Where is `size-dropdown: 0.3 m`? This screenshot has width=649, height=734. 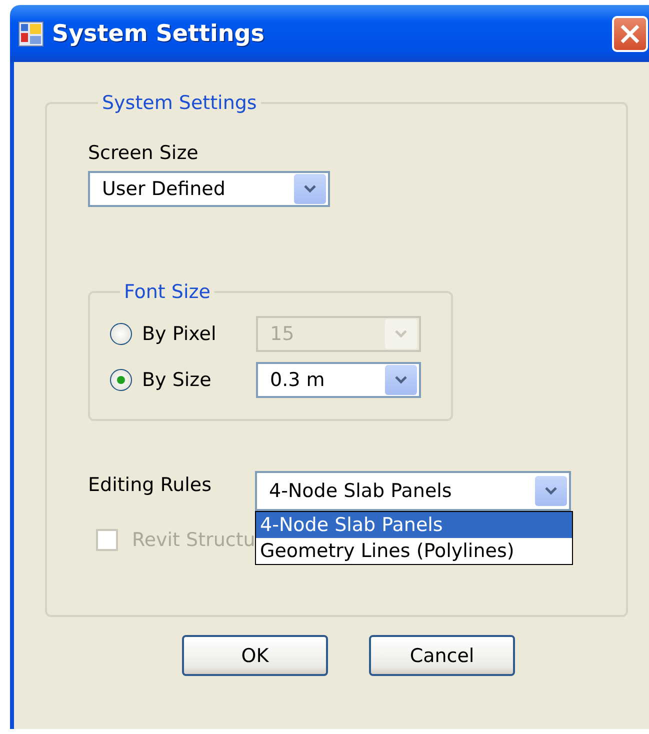 size-dropdown: 0.3 m is located at coordinates (338, 380).